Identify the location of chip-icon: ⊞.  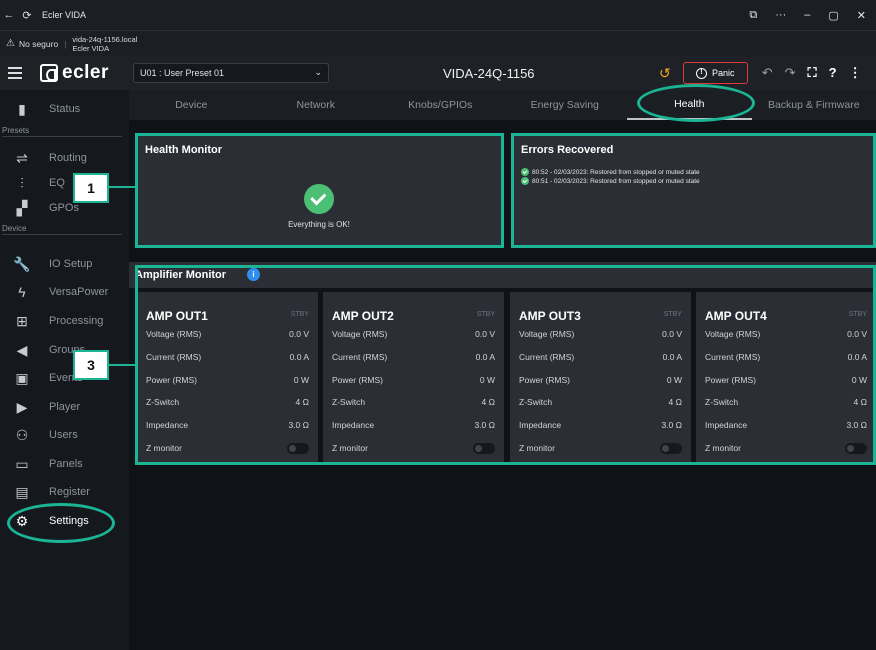
(22, 320).